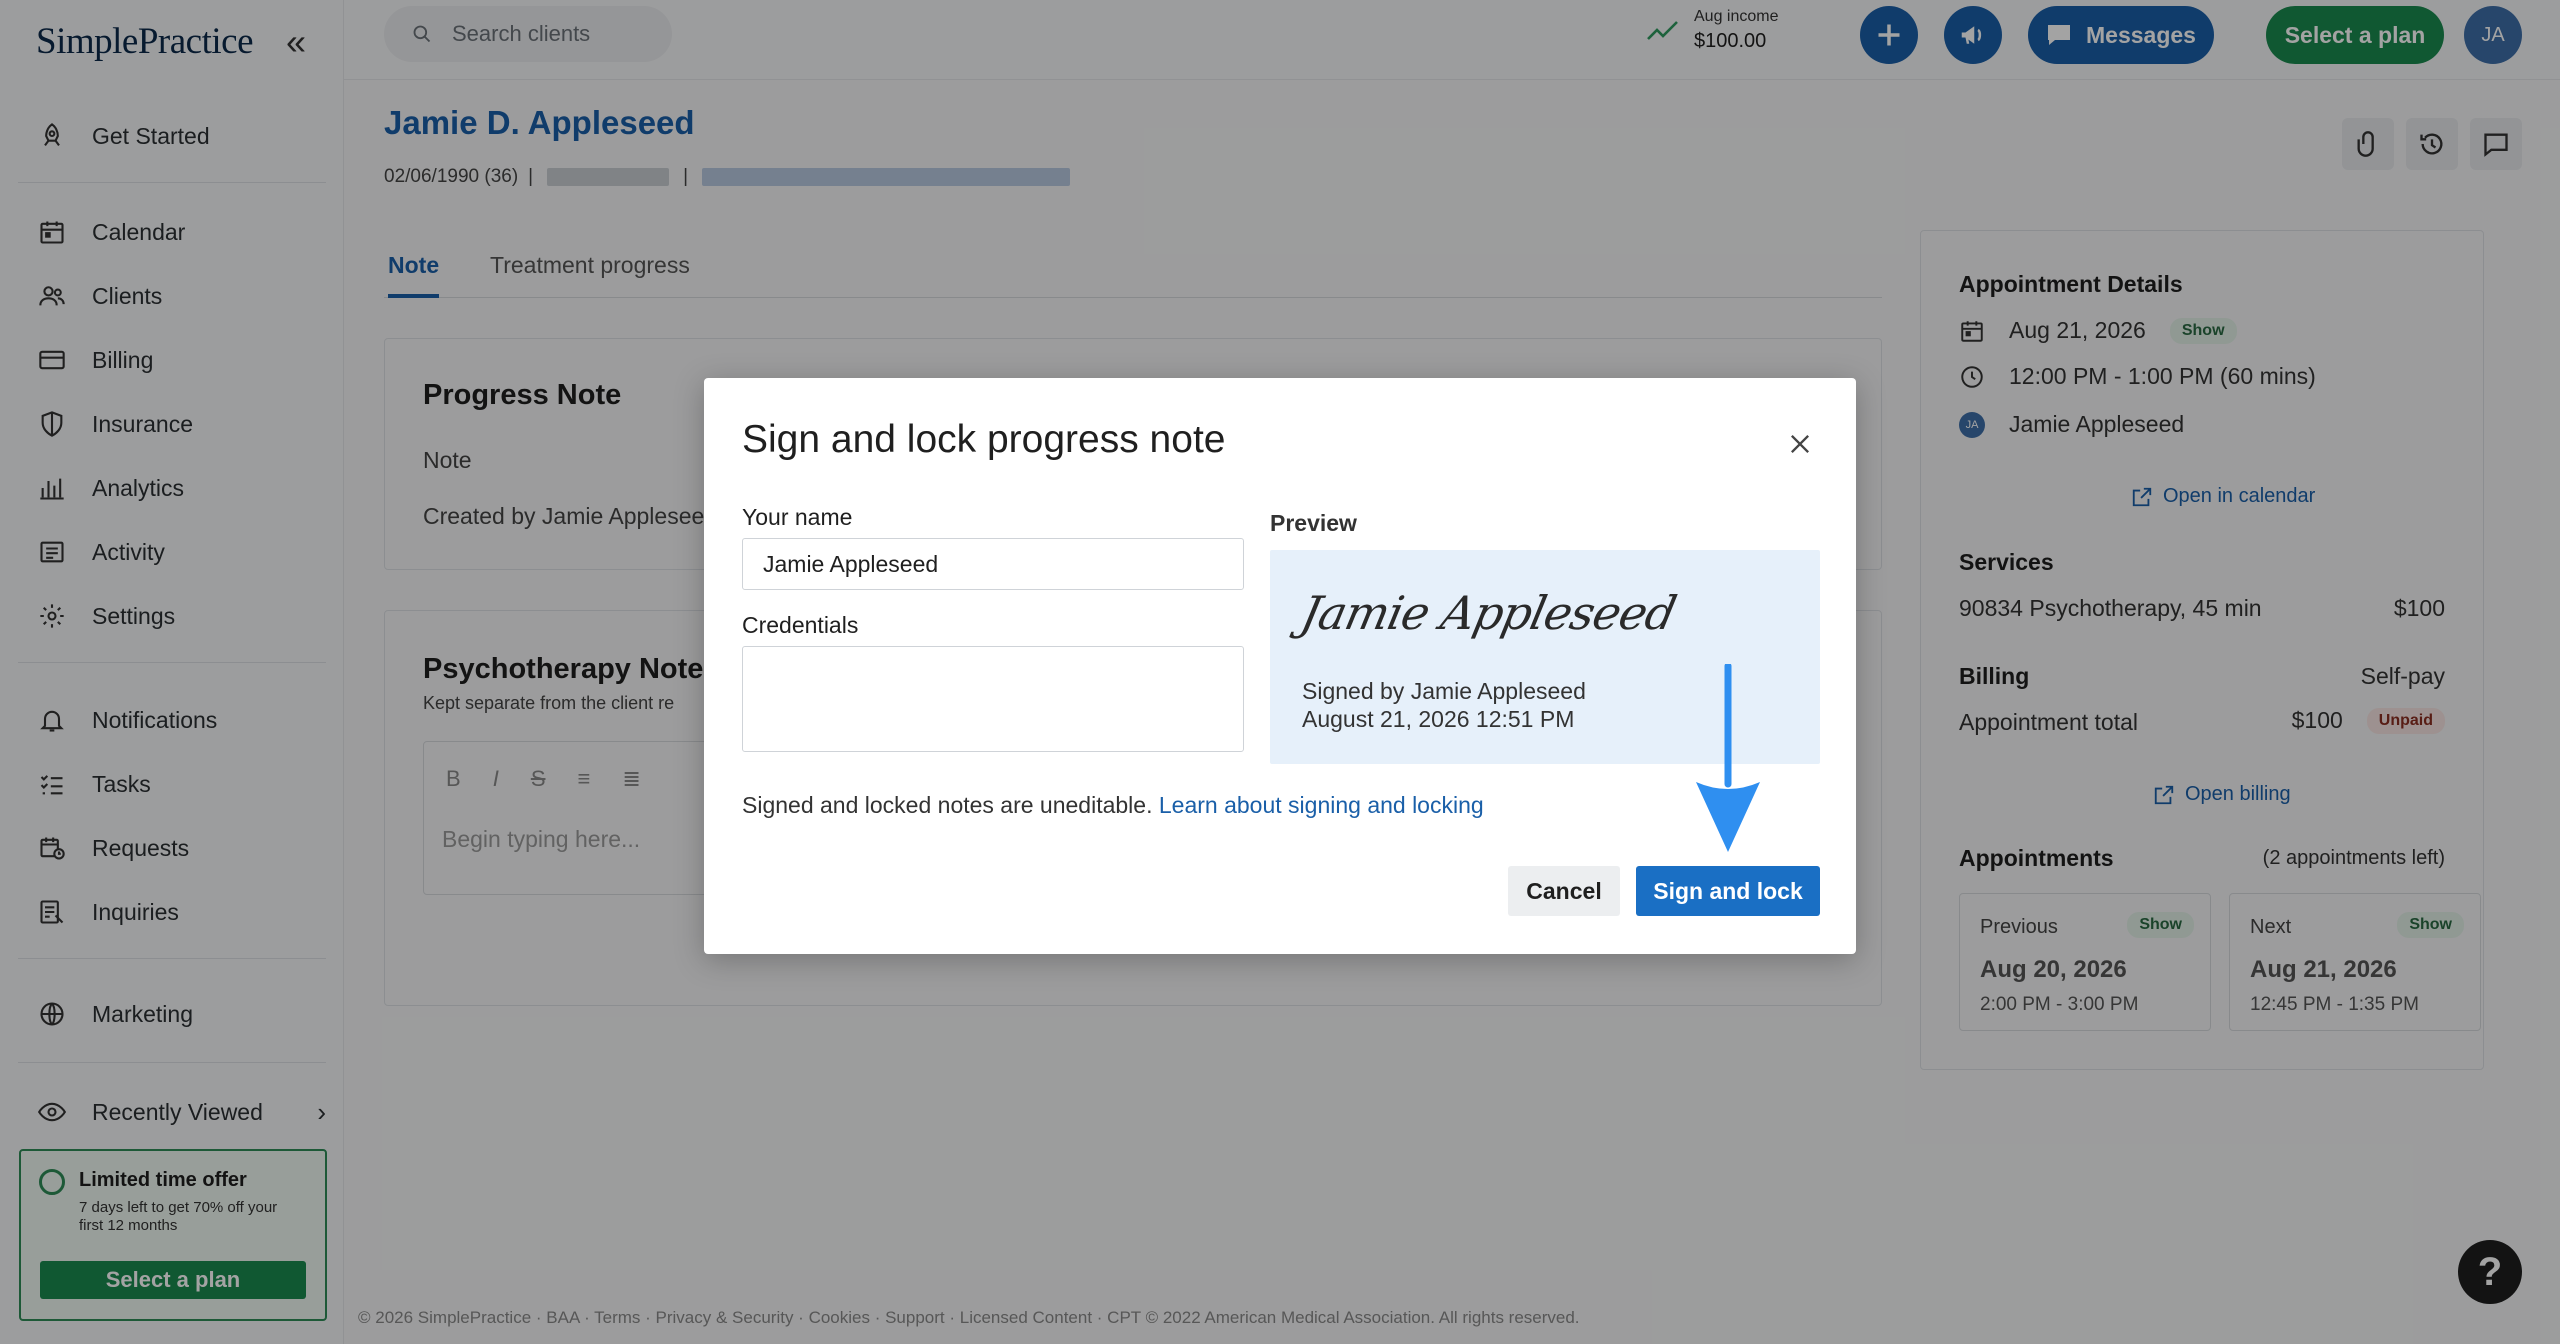 The height and width of the screenshot is (1344, 2560). What do you see at coordinates (1313, 523) in the screenshot?
I see `preview-label: Preview` at bounding box center [1313, 523].